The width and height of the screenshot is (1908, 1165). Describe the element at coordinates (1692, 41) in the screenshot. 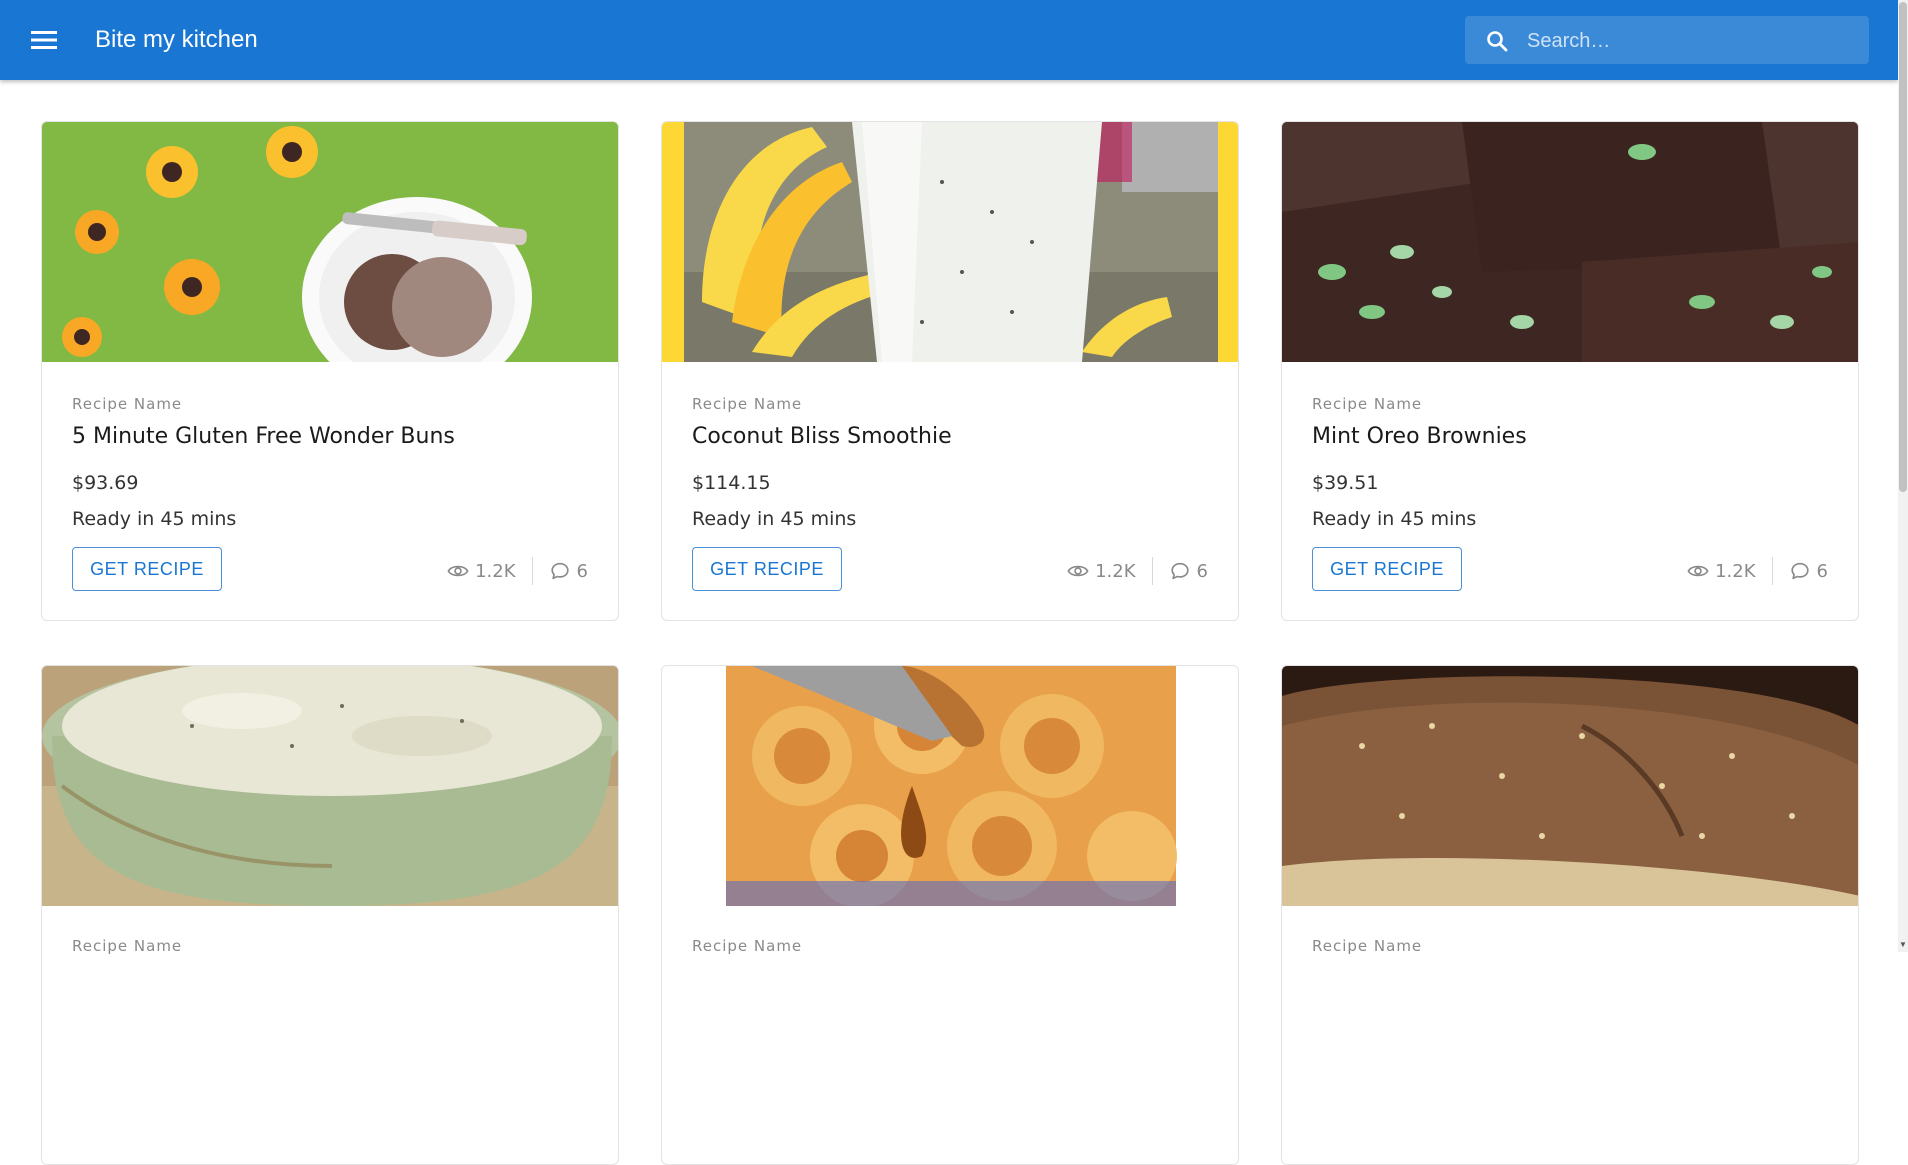

I see `search-input` at that location.